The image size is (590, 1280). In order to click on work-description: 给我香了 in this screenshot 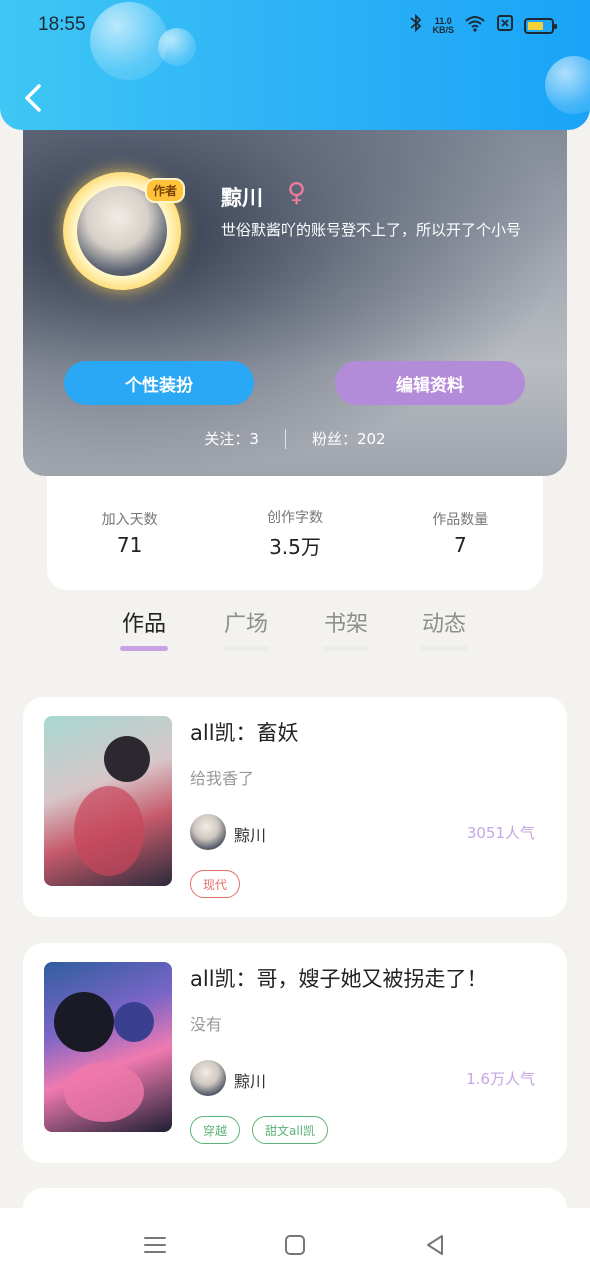, I will do `click(222, 778)`.